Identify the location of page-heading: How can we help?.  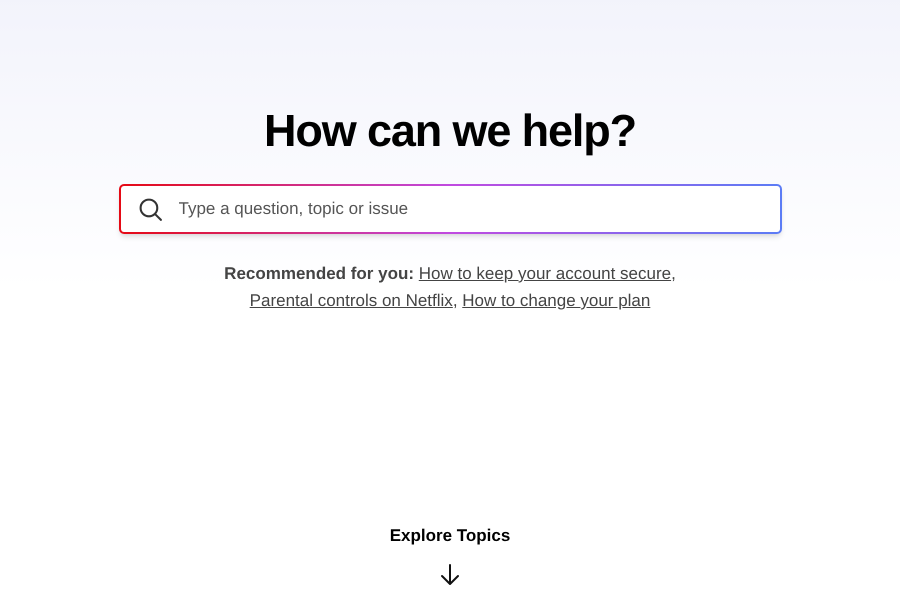
(450, 131).